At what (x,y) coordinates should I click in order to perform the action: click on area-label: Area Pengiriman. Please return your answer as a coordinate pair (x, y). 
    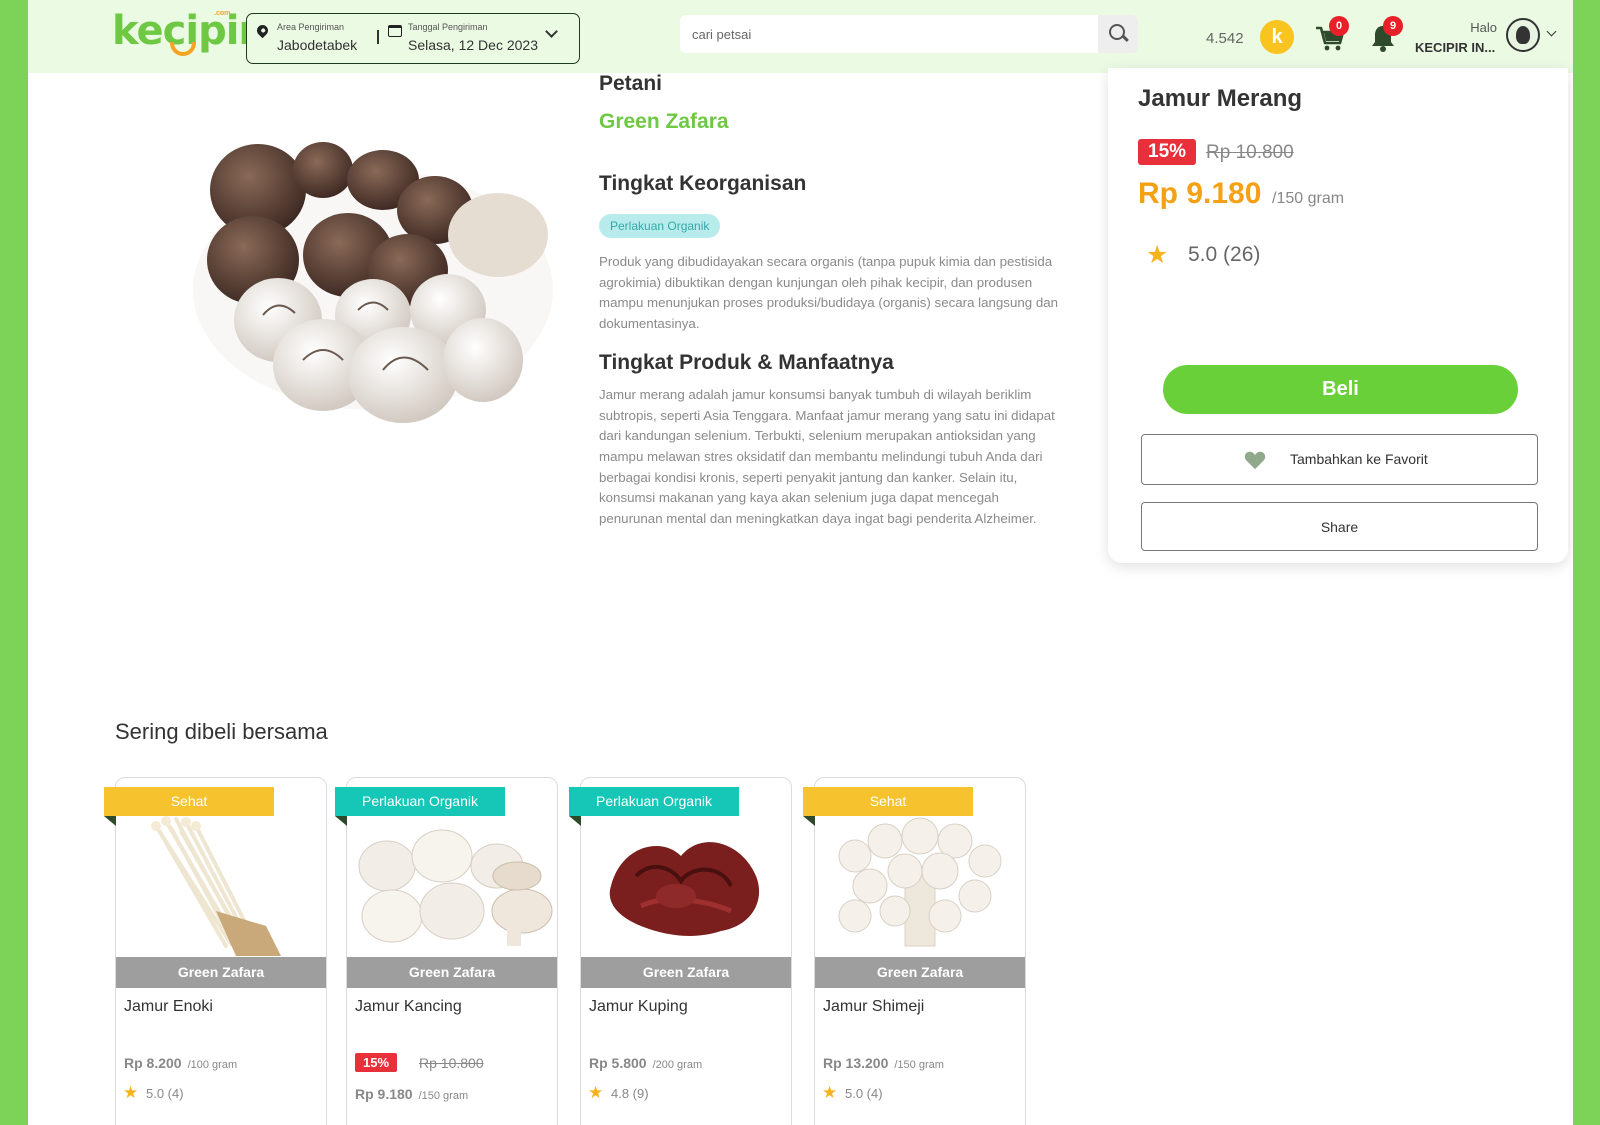
    Looking at the image, I should click on (311, 27).